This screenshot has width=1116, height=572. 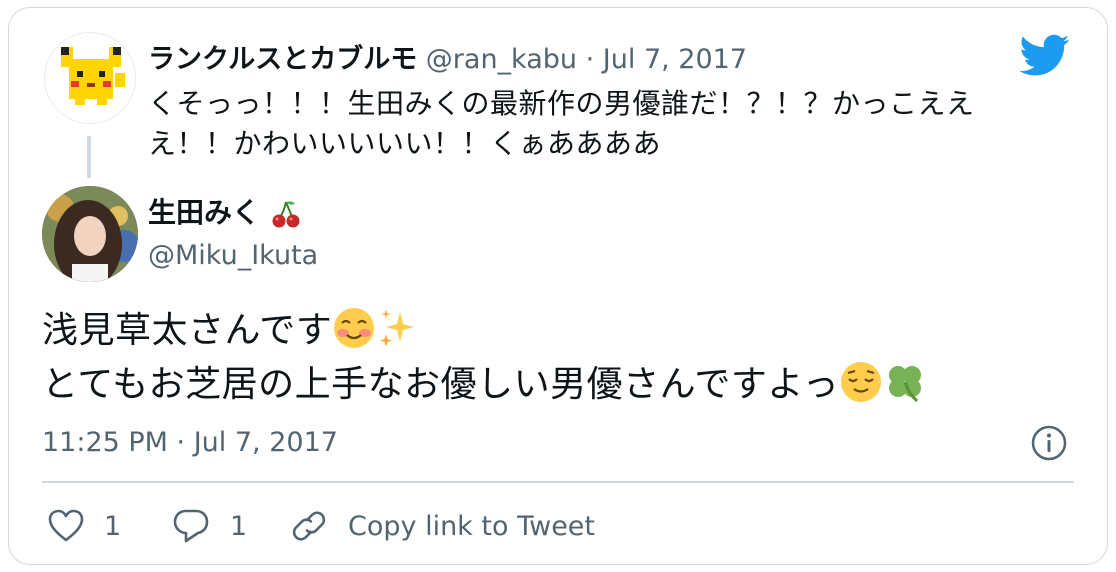 I want to click on reply-count: 1, so click(x=239, y=526).